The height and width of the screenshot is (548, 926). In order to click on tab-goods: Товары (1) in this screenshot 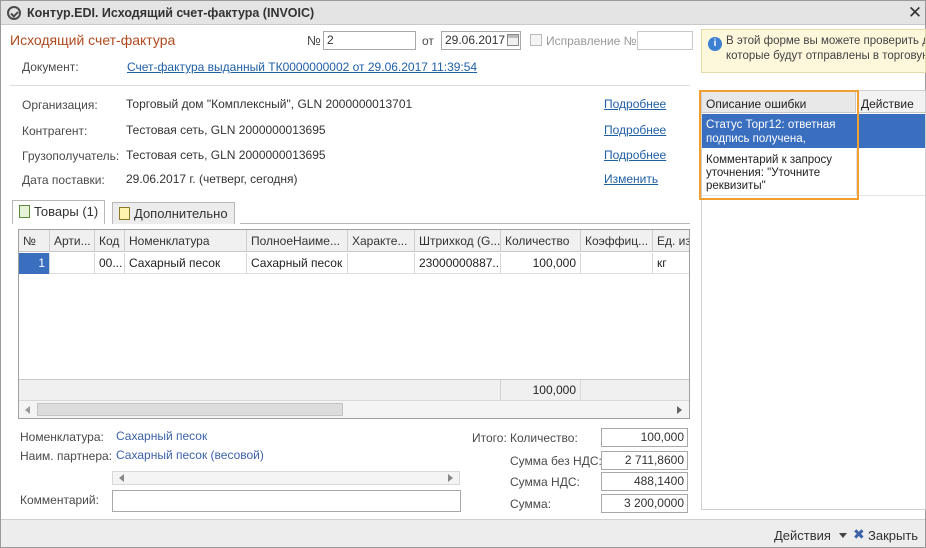, I will do `click(59, 212)`.